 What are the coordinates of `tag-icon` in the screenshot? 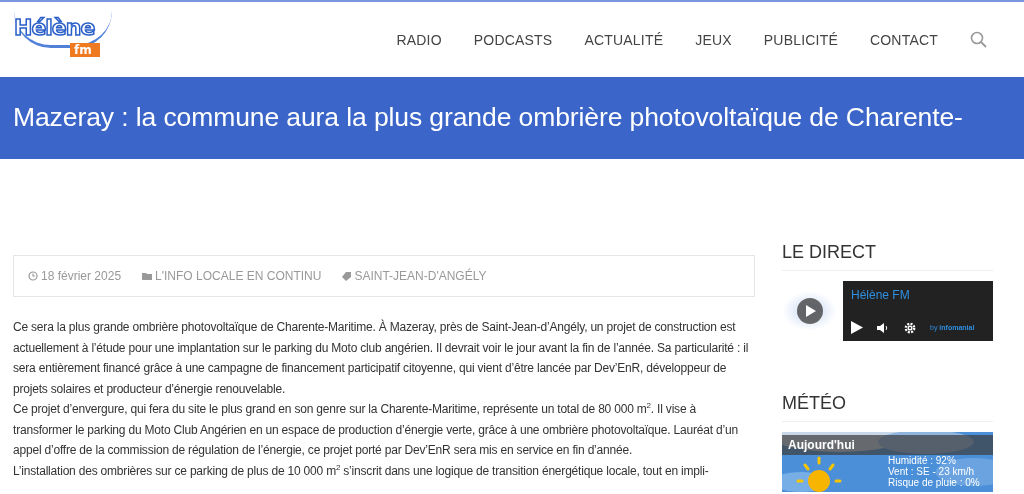 It's located at (347, 276).